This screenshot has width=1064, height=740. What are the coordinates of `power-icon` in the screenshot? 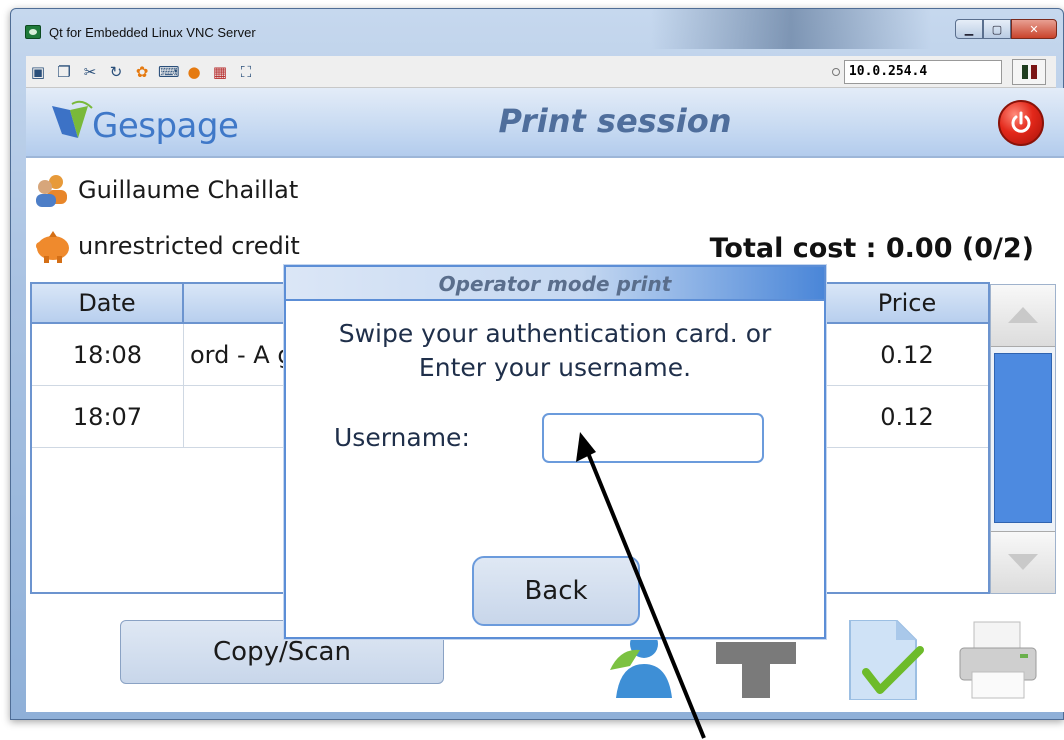 It's located at (1021, 122).